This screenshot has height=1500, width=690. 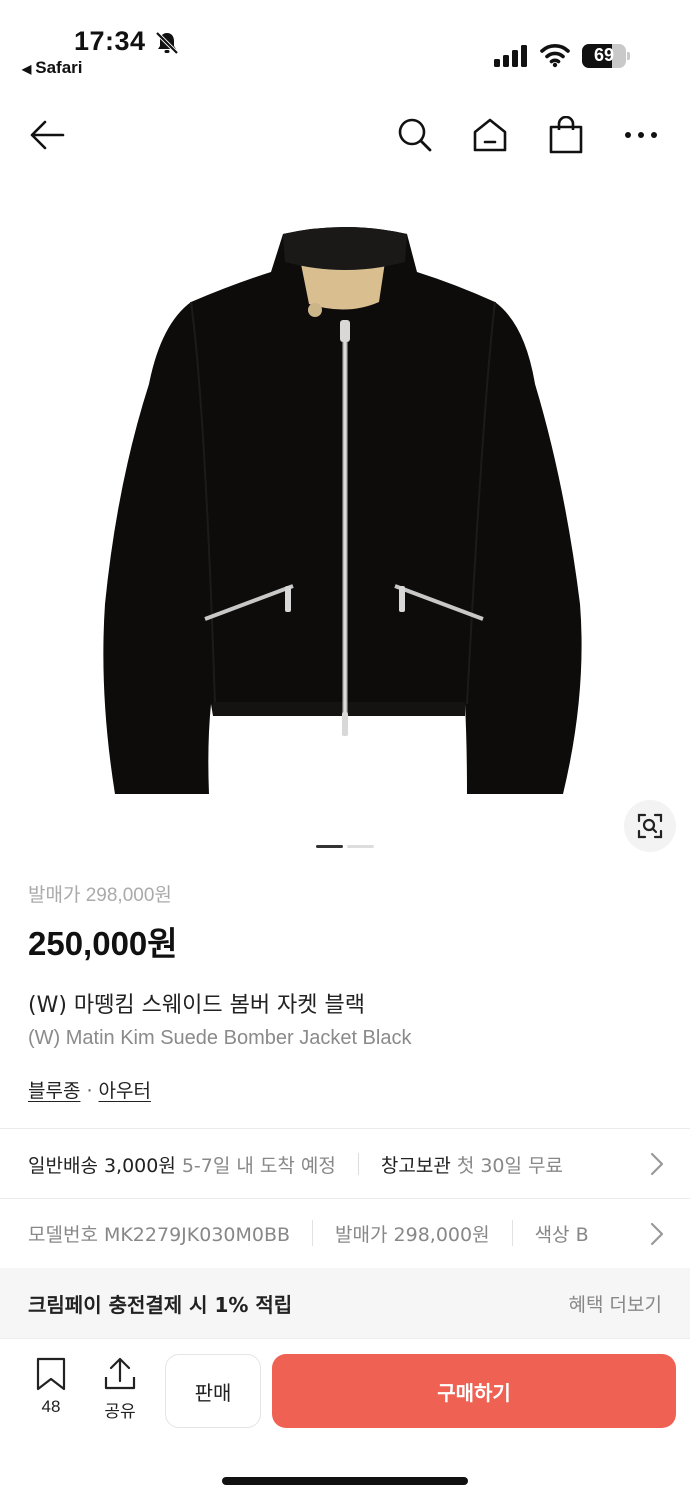 I want to click on product-name-english: (W) Matin Kim Suede Bomber Jacket Black, so click(x=220, y=1038).